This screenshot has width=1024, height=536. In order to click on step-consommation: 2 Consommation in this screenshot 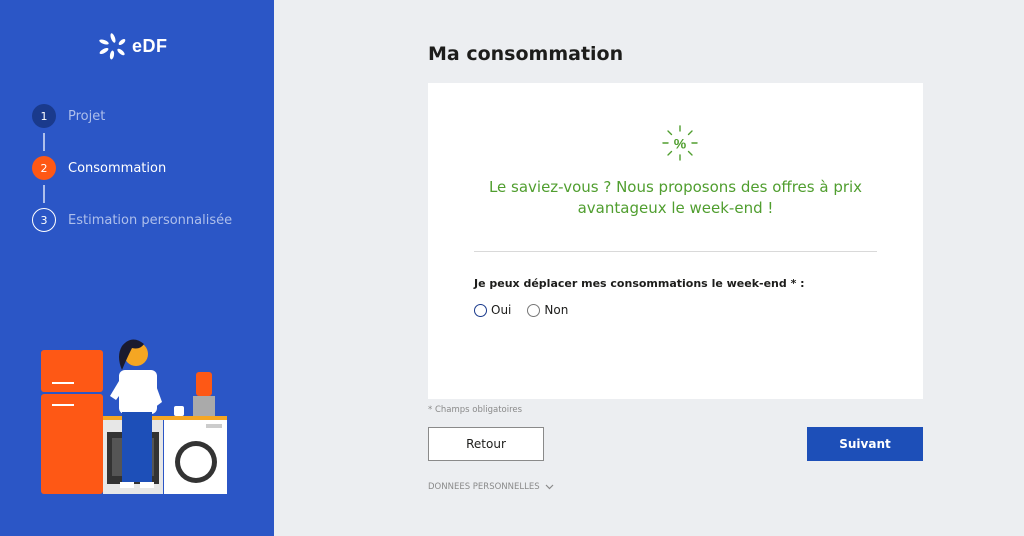, I will do `click(132, 168)`.